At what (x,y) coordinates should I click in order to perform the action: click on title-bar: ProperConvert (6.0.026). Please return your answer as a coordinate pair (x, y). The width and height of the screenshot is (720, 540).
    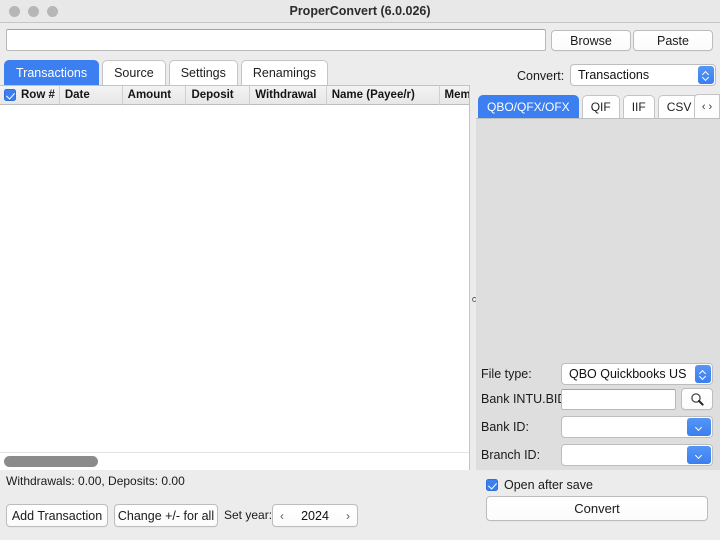
    Looking at the image, I should click on (360, 11).